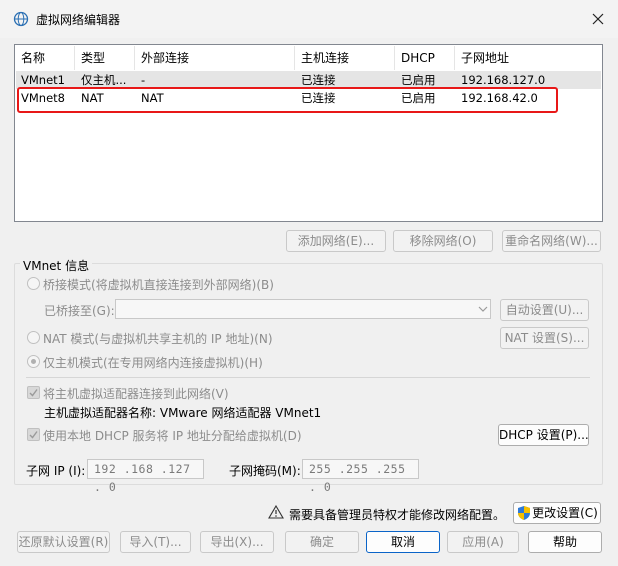 The height and width of the screenshot is (566, 618). I want to click on adapter-name-text: 主机虚拟适配器名称: VMware 网络适配器 VMnet1, so click(183, 413).